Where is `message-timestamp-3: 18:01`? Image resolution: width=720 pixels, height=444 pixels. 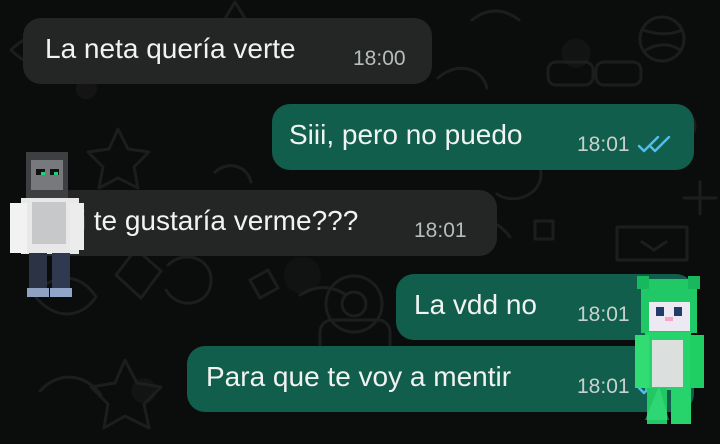
message-timestamp-3: 18:01 is located at coordinates (440, 230).